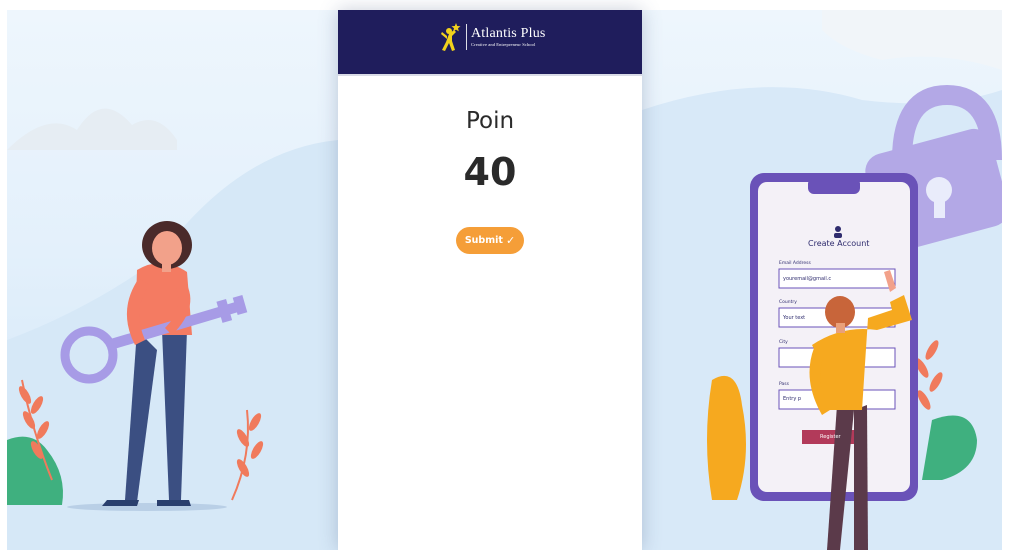 Image resolution: width=1009 pixels, height=550 pixels. I want to click on phone-title: Create Account, so click(839, 243).